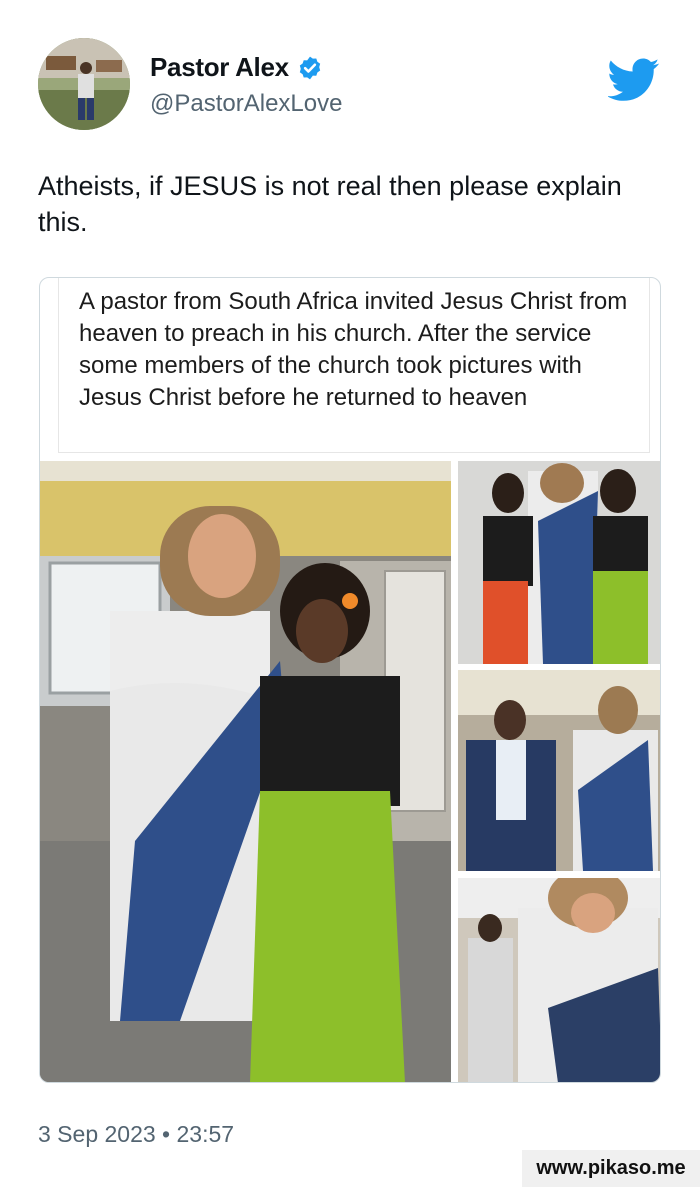  Describe the element at coordinates (246, 104) in the screenshot. I see `author-handle: @PastorAlexLove` at that location.